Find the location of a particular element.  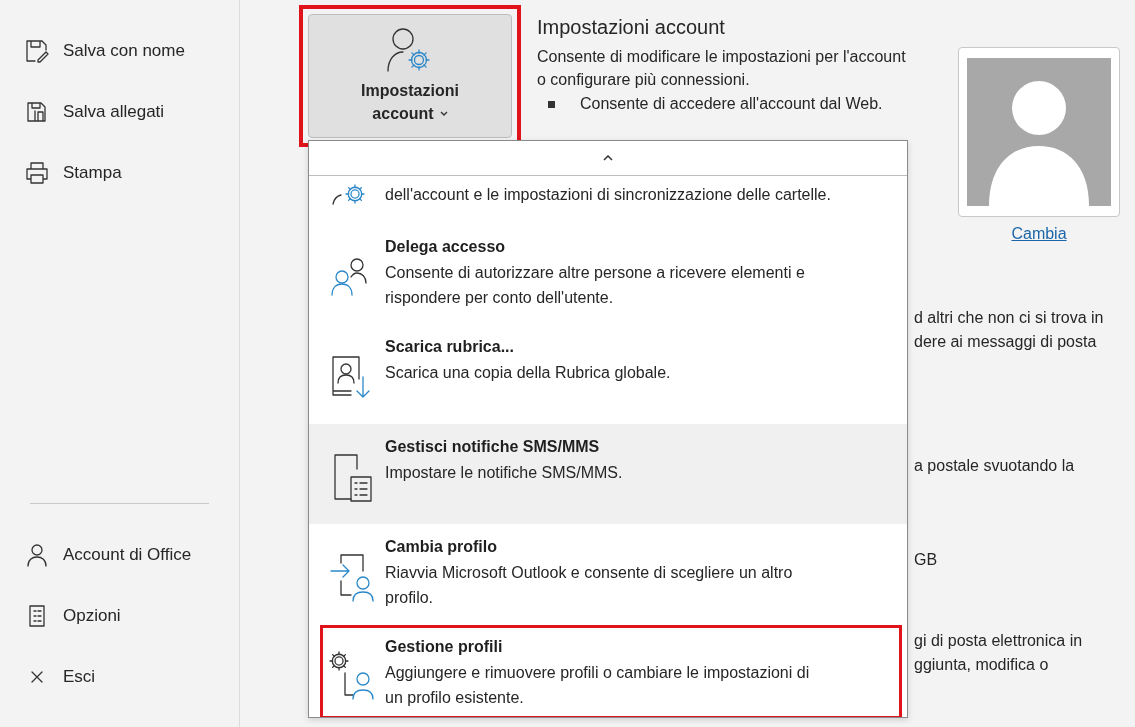

caret-icon is located at coordinates (443, 113).